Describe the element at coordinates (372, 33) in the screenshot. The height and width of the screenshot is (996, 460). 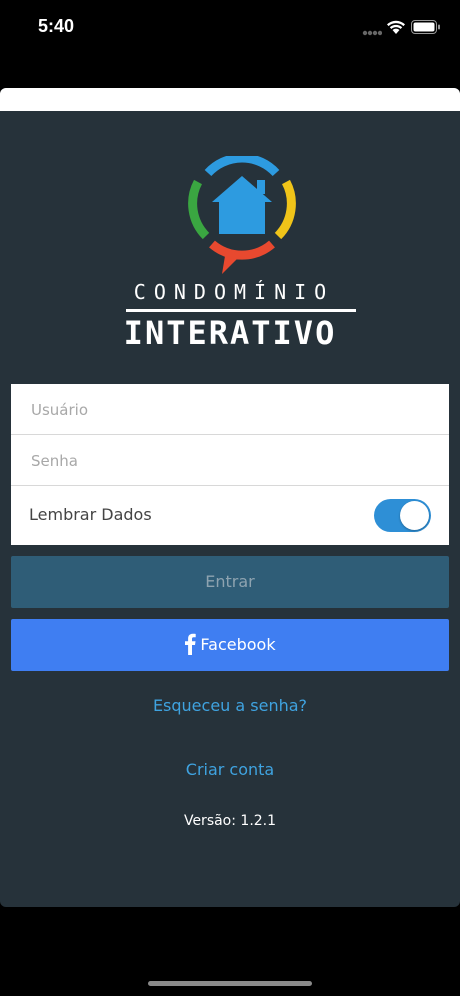
I see `cellular-signal-icon` at that location.